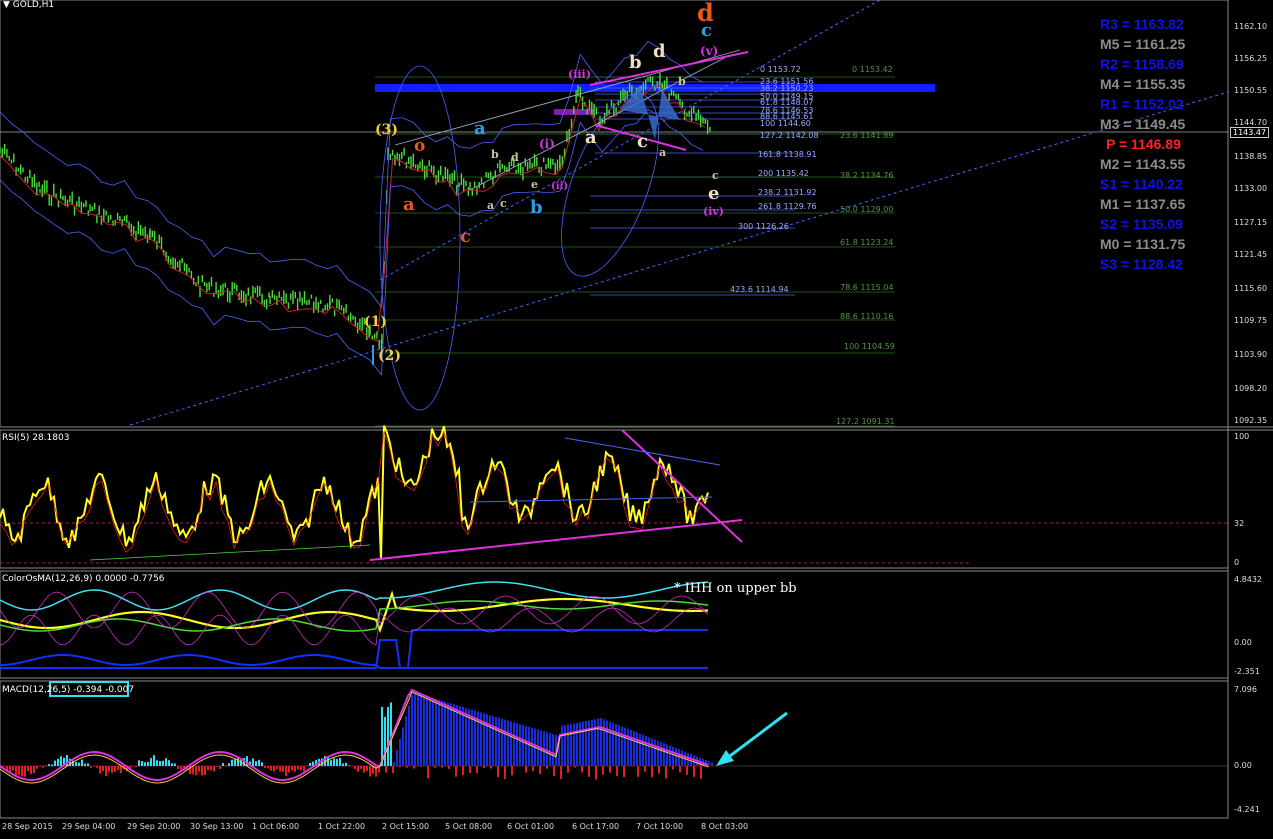 The height and width of the screenshot is (839, 1273). What do you see at coordinates (515, 157) in the screenshot?
I see `wave-label-d-small: d` at bounding box center [515, 157].